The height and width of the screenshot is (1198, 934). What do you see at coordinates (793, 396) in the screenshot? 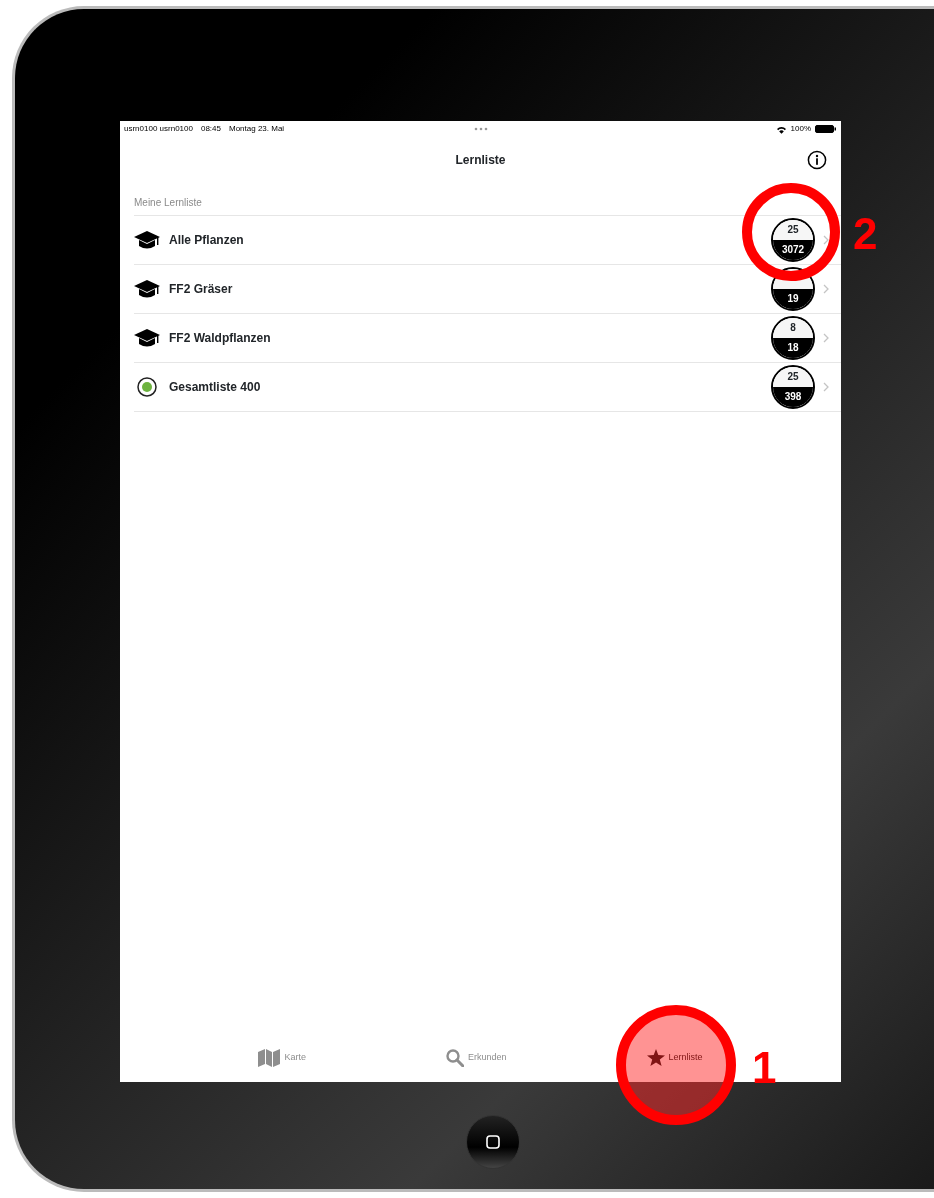
I see `count-text: 398` at bounding box center [793, 396].